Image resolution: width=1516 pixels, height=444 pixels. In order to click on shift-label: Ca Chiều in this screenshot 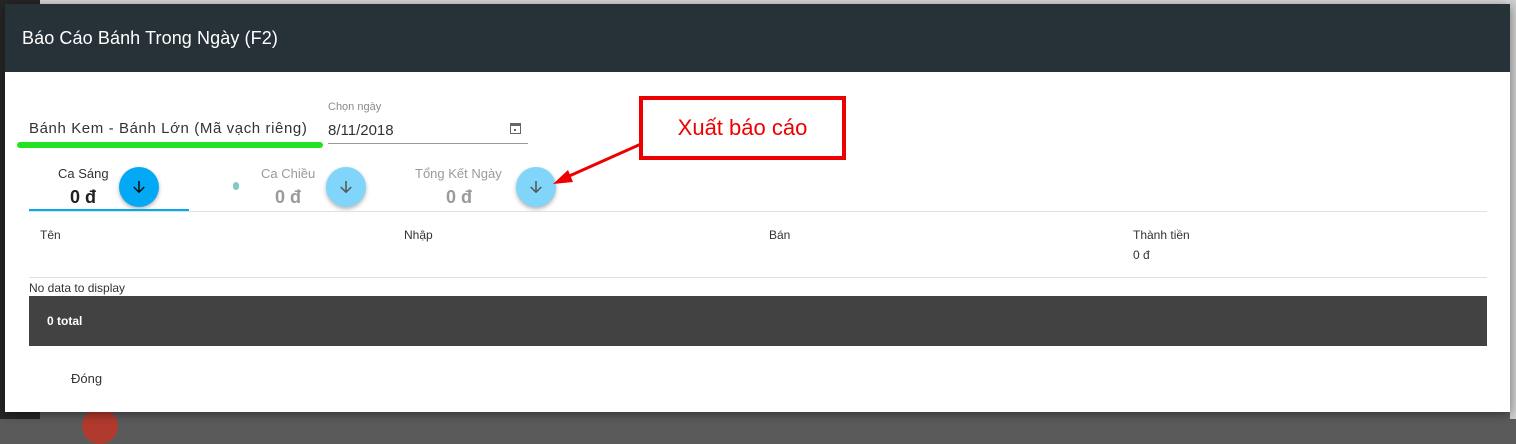, I will do `click(288, 173)`.